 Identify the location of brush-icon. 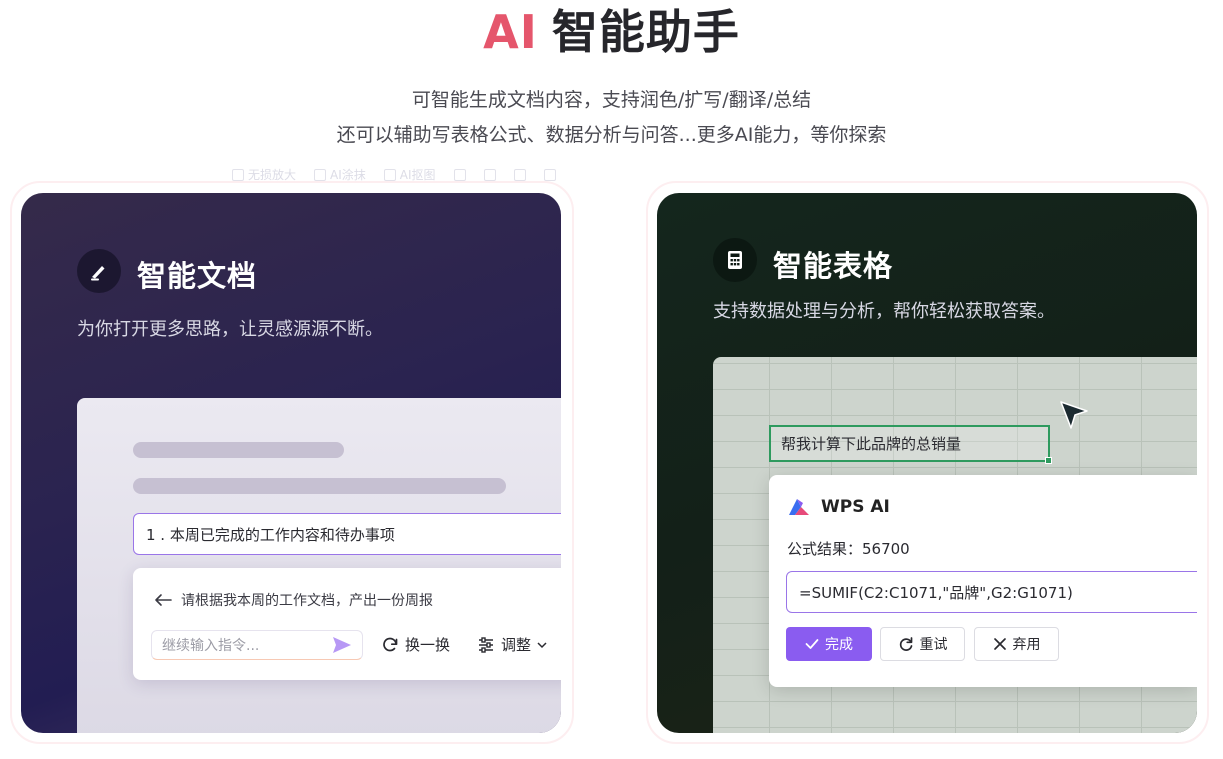
(389, 174).